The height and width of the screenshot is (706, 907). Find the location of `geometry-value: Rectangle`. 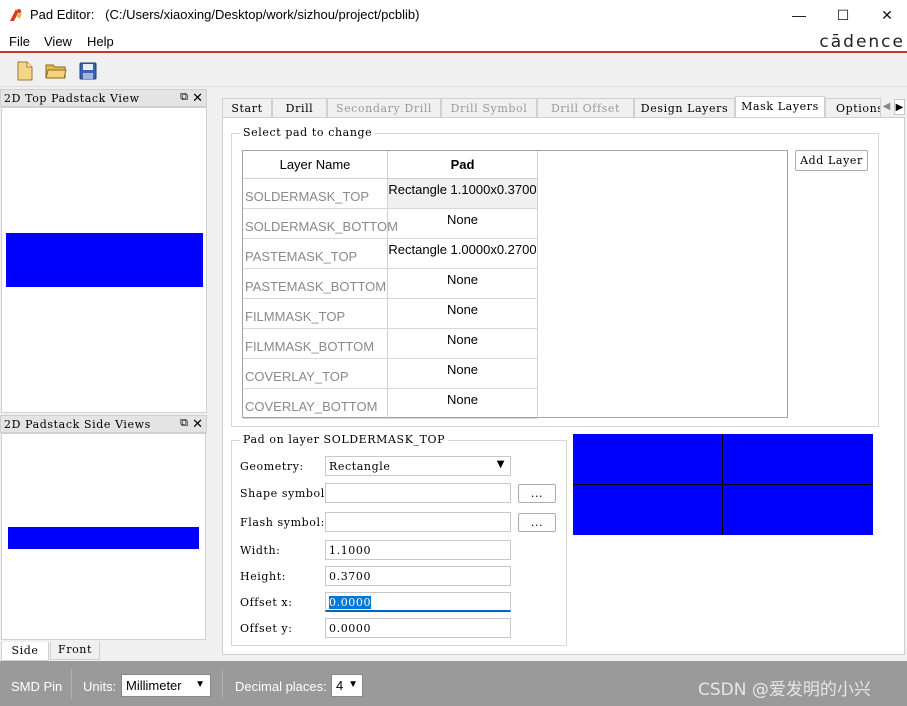

geometry-value: Rectangle is located at coordinates (360, 466).